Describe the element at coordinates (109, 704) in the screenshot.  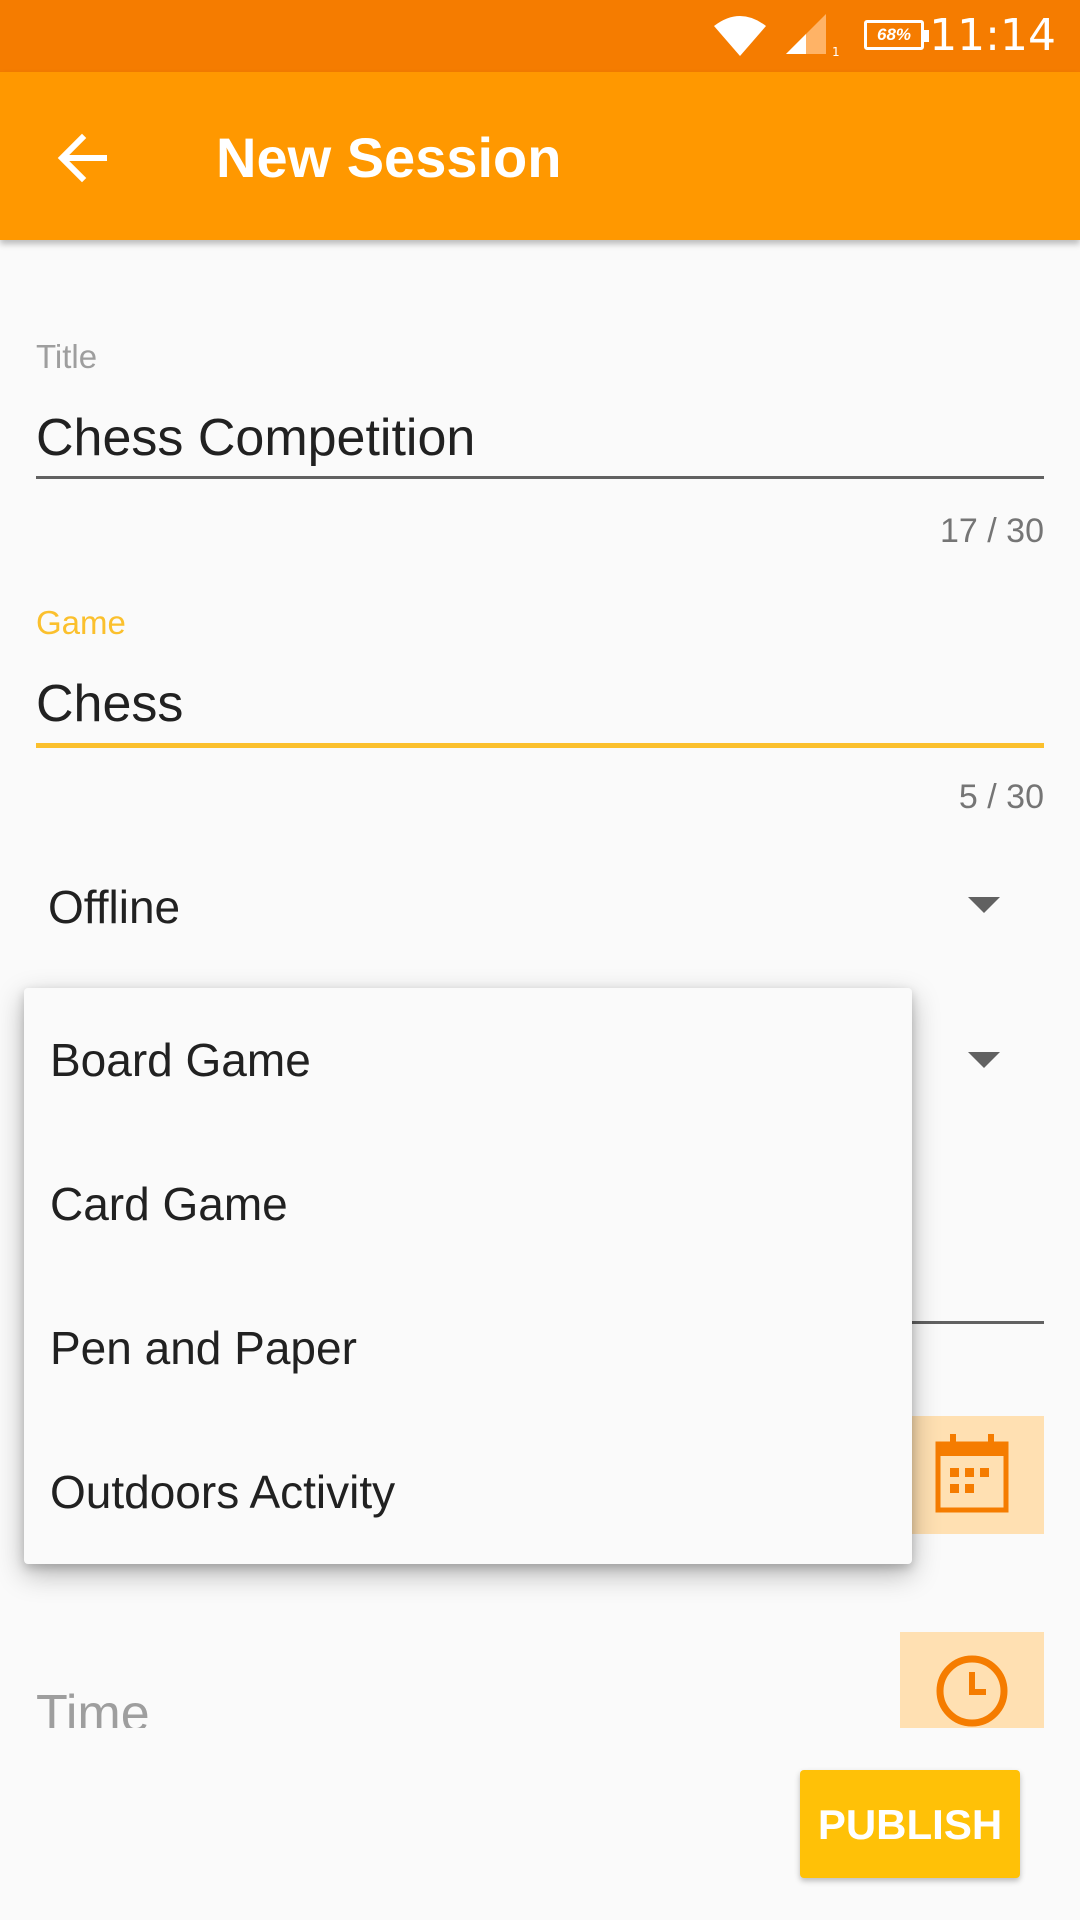
I see `game-field: Chess` at that location.